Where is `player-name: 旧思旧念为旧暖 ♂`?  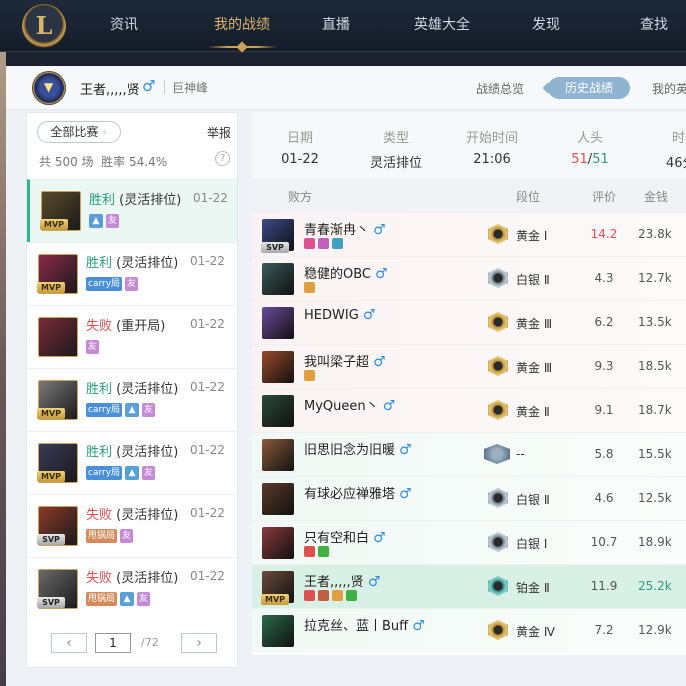 player-name: 旧思旧念为旧暖 ♂ is located at coordinates (358, 448).